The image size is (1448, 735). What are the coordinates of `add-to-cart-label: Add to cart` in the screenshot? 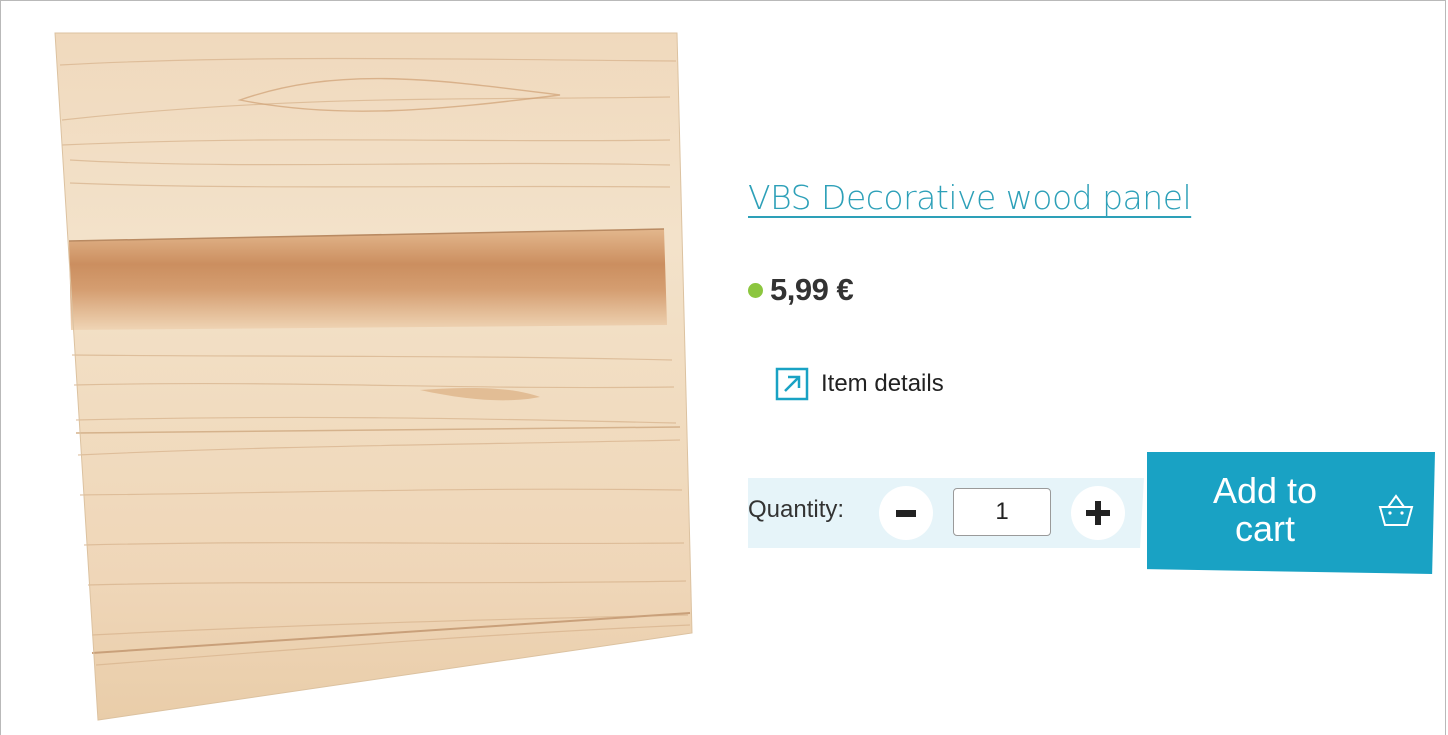 It's located at (1265, 509).